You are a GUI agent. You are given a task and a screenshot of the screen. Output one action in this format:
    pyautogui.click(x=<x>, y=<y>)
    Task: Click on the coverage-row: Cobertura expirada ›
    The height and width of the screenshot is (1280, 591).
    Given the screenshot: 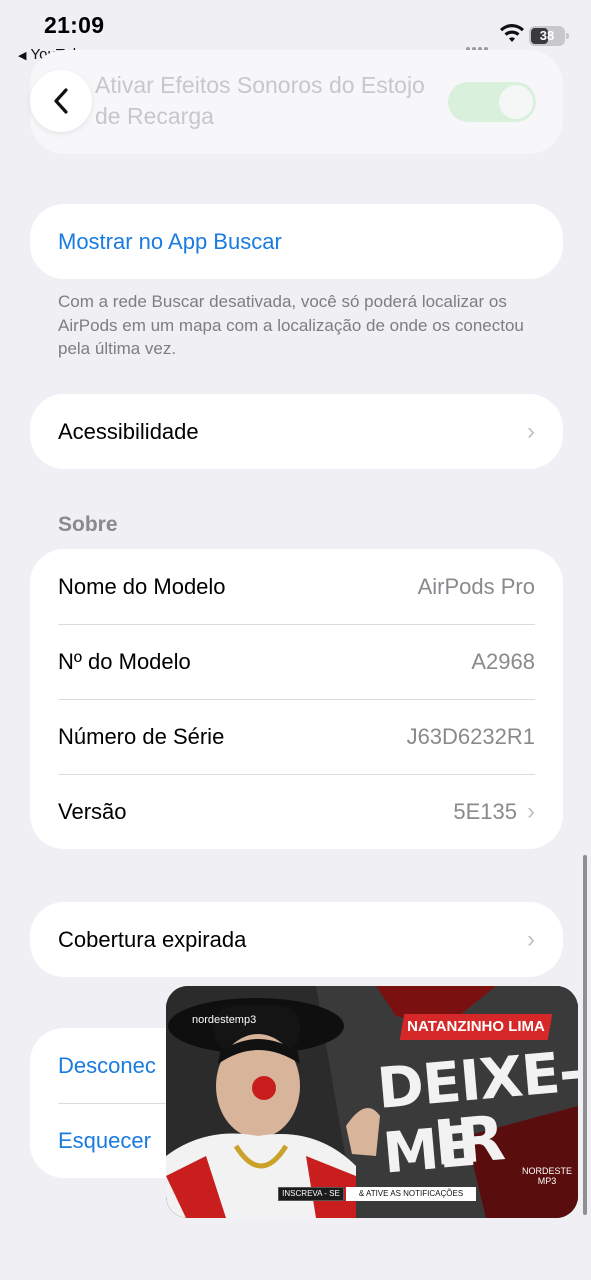 What is the action you would take?
    pyautogui.click(x=296, y=939)
    